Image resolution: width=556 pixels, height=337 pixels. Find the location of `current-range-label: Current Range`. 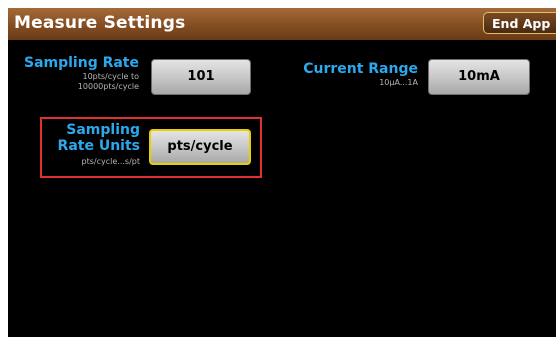

current-range-label: Current Range is located at coordinates (360, 69).